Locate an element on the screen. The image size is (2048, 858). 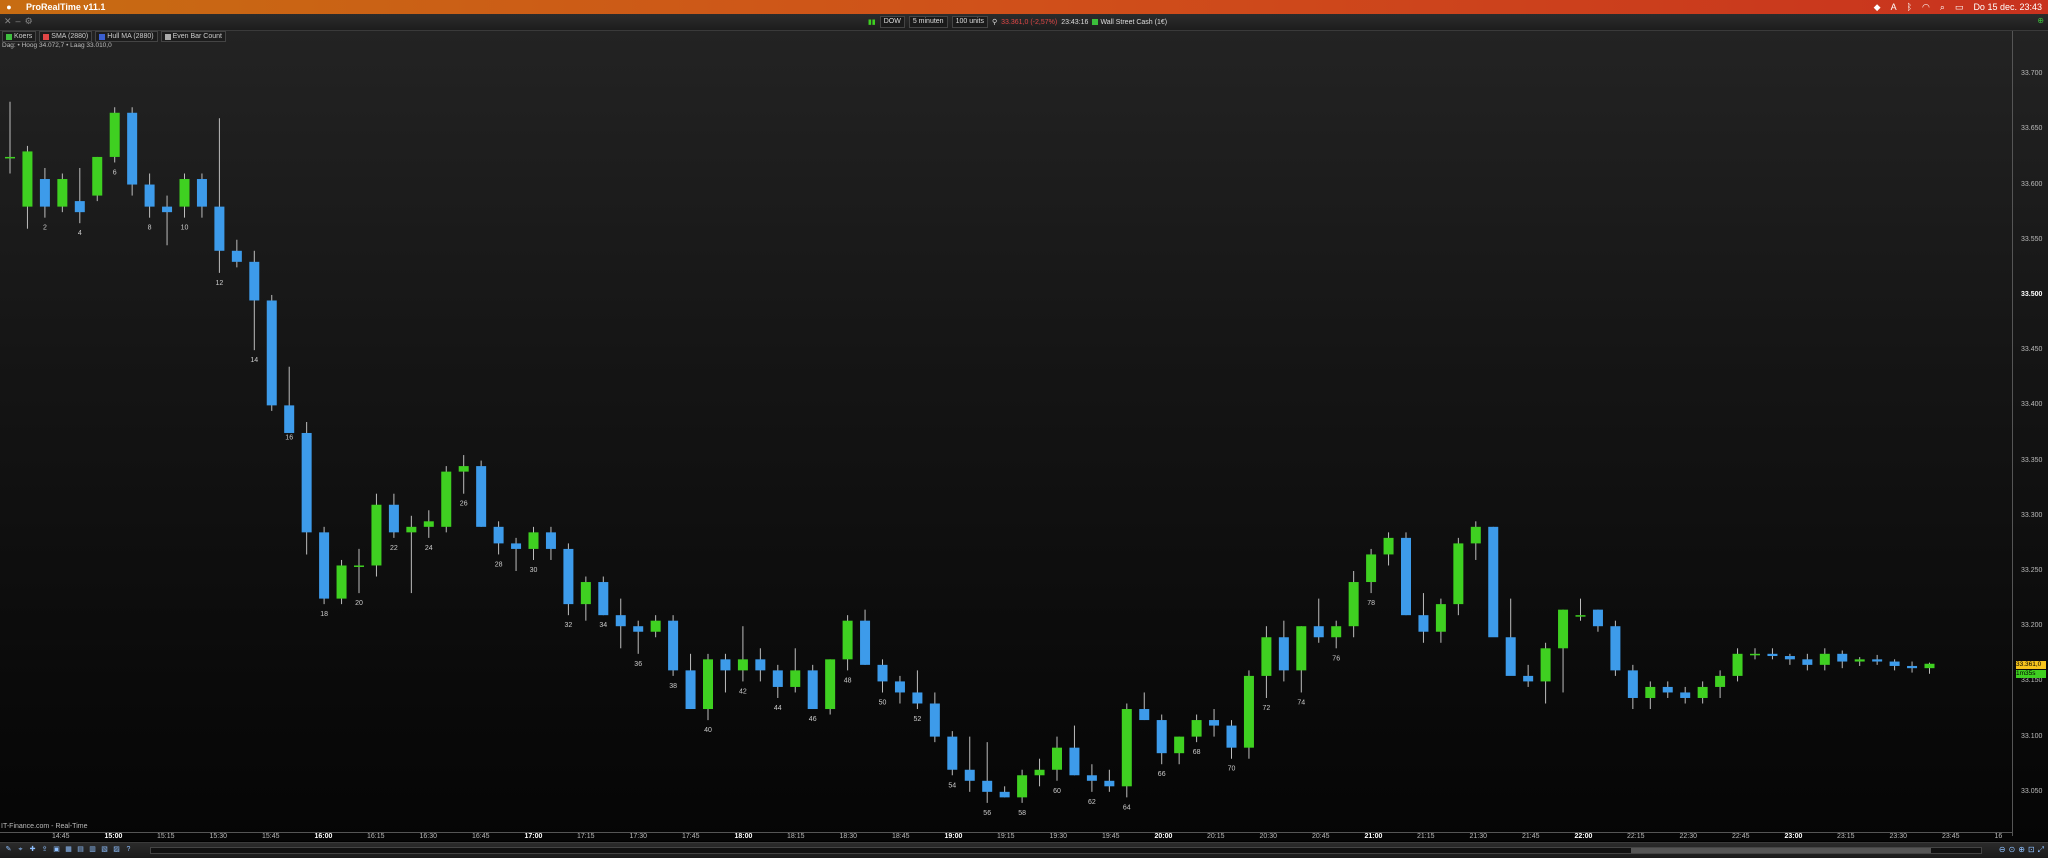
time-scrollbar is located at coordinates (1066, 850).